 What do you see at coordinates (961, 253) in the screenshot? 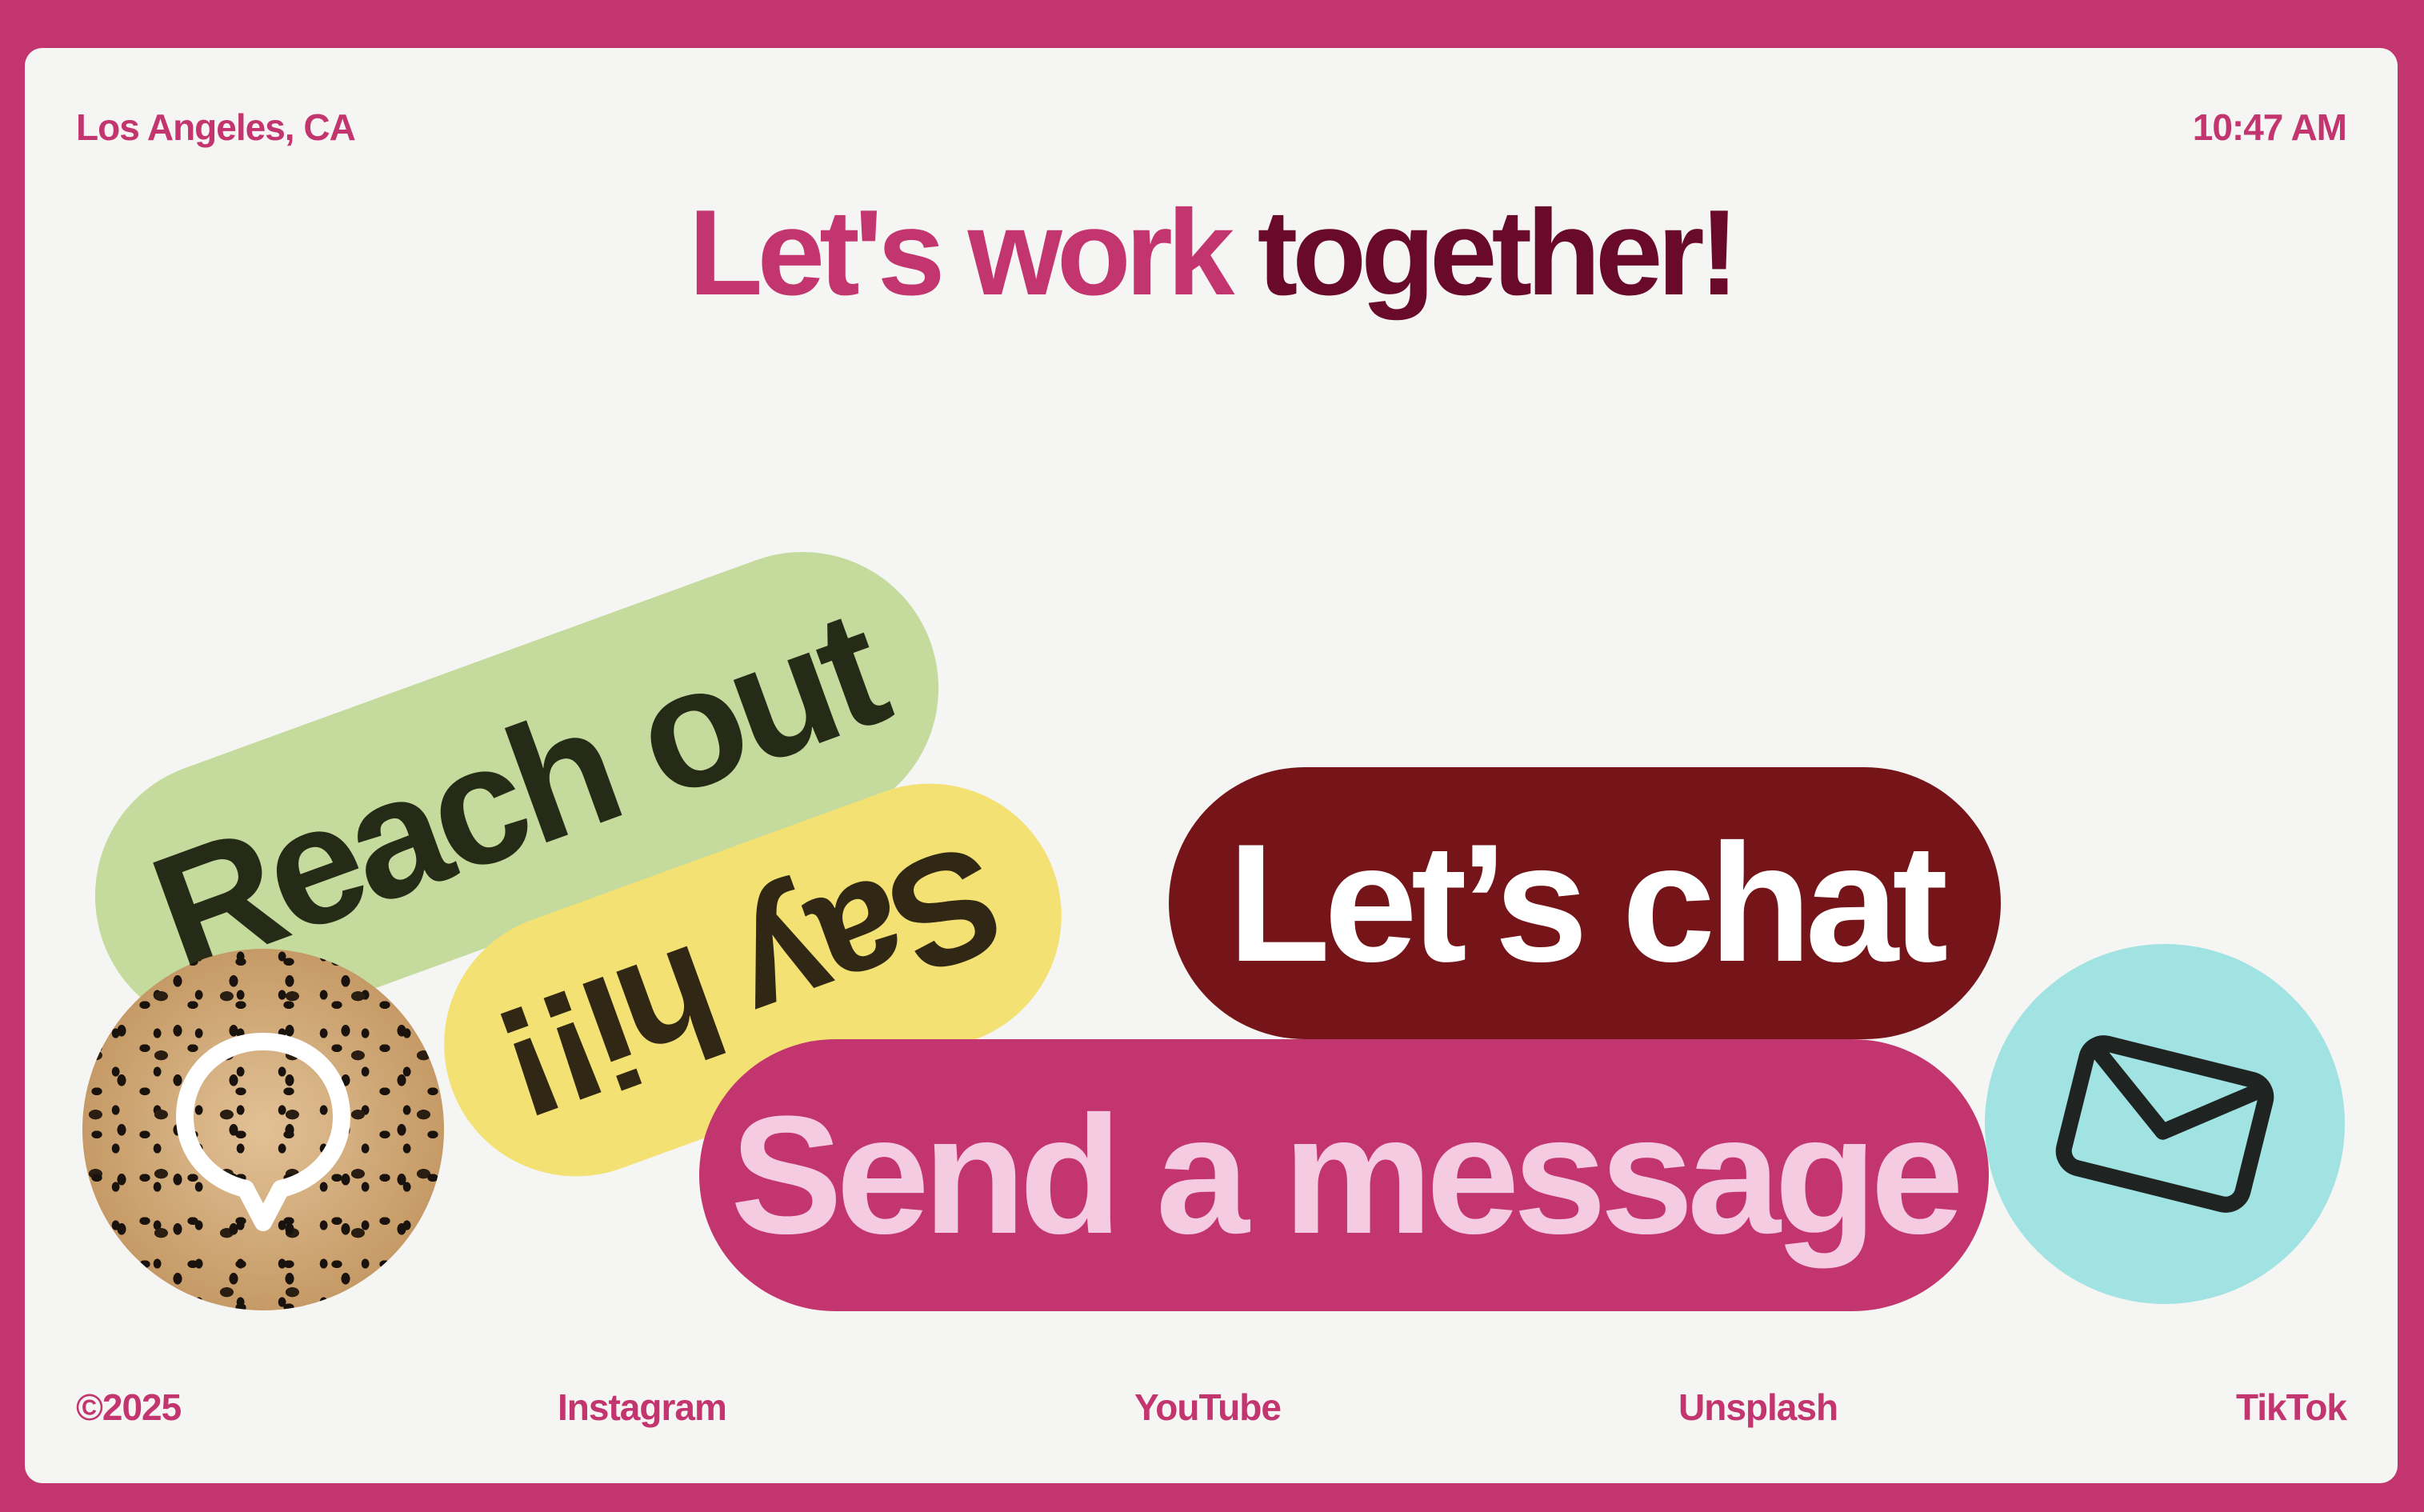
I see `title-part-1: Let's work` at bounding box center [961, 253].